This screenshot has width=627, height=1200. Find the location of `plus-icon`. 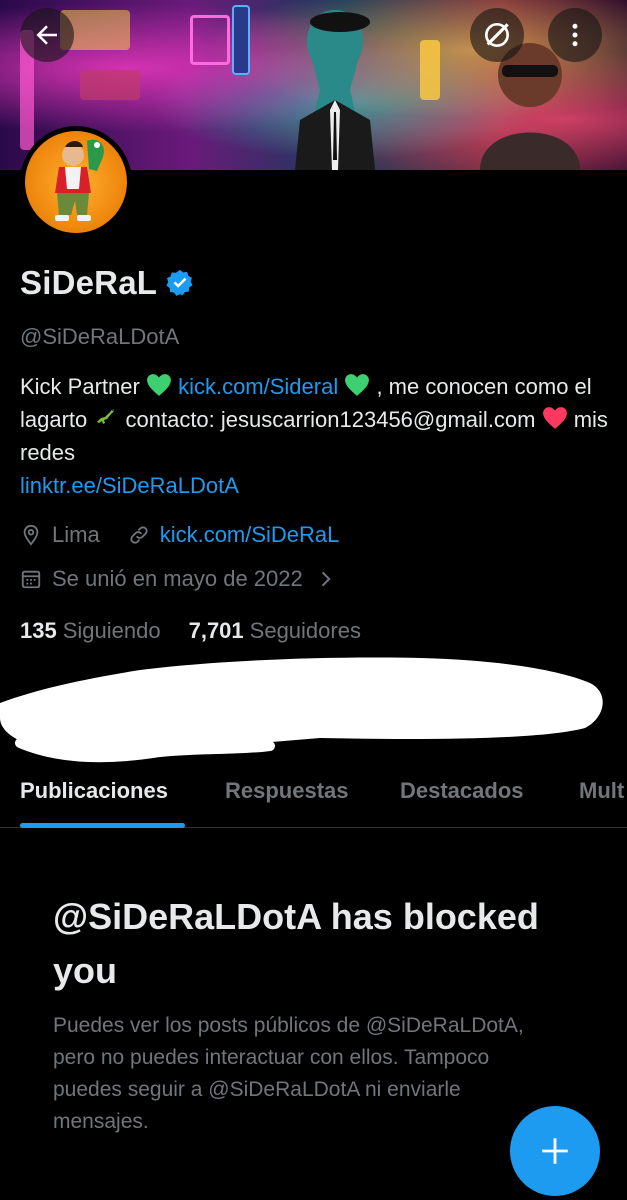

plus-icon is located at coordinates (555, 1151).